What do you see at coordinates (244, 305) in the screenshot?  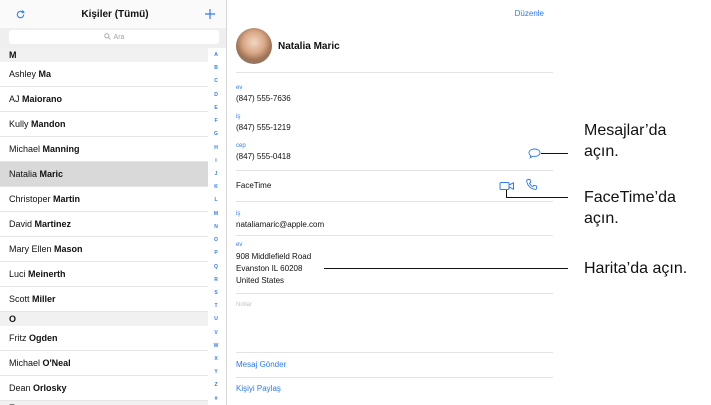 I see `notes-field: Notlar` at bounding box center [244, 305].